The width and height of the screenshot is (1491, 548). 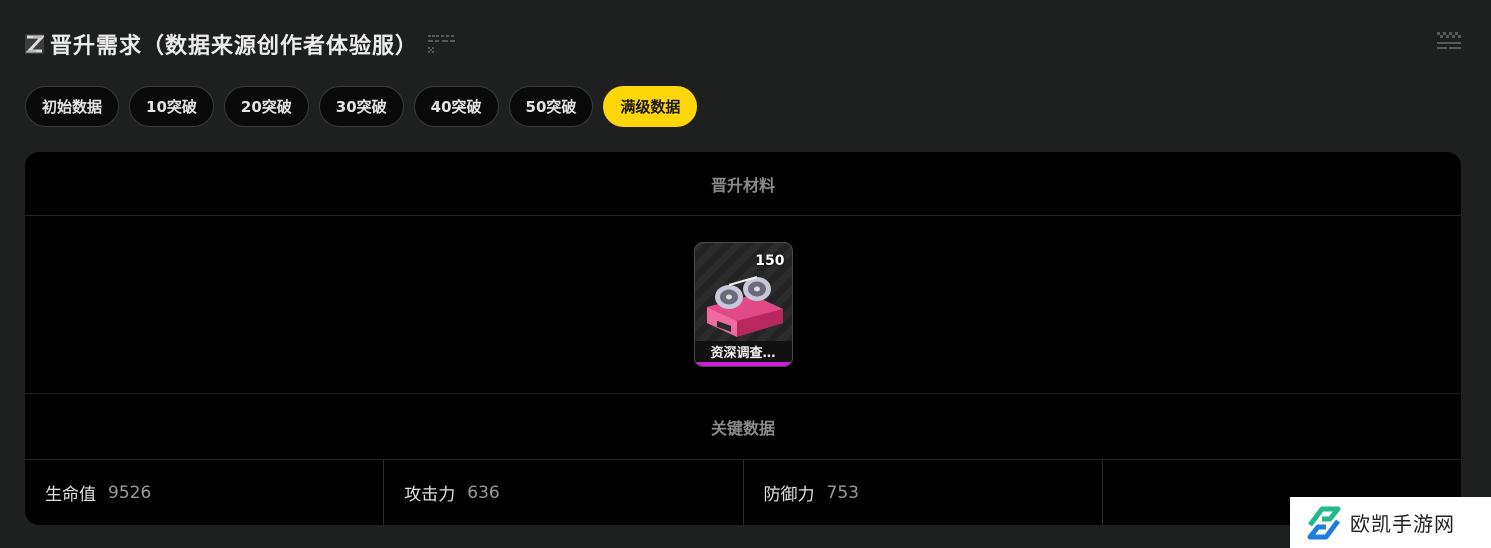 I want to click on zz-logo-icon, so click(x=34, y=44).